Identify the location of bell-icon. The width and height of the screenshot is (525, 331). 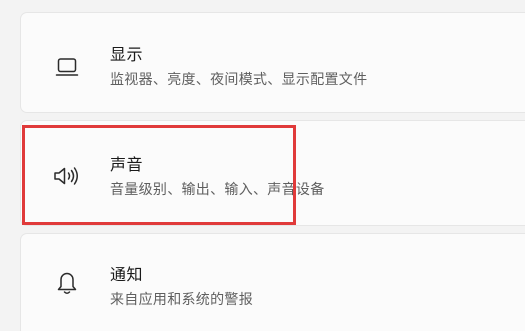
(67, 282).